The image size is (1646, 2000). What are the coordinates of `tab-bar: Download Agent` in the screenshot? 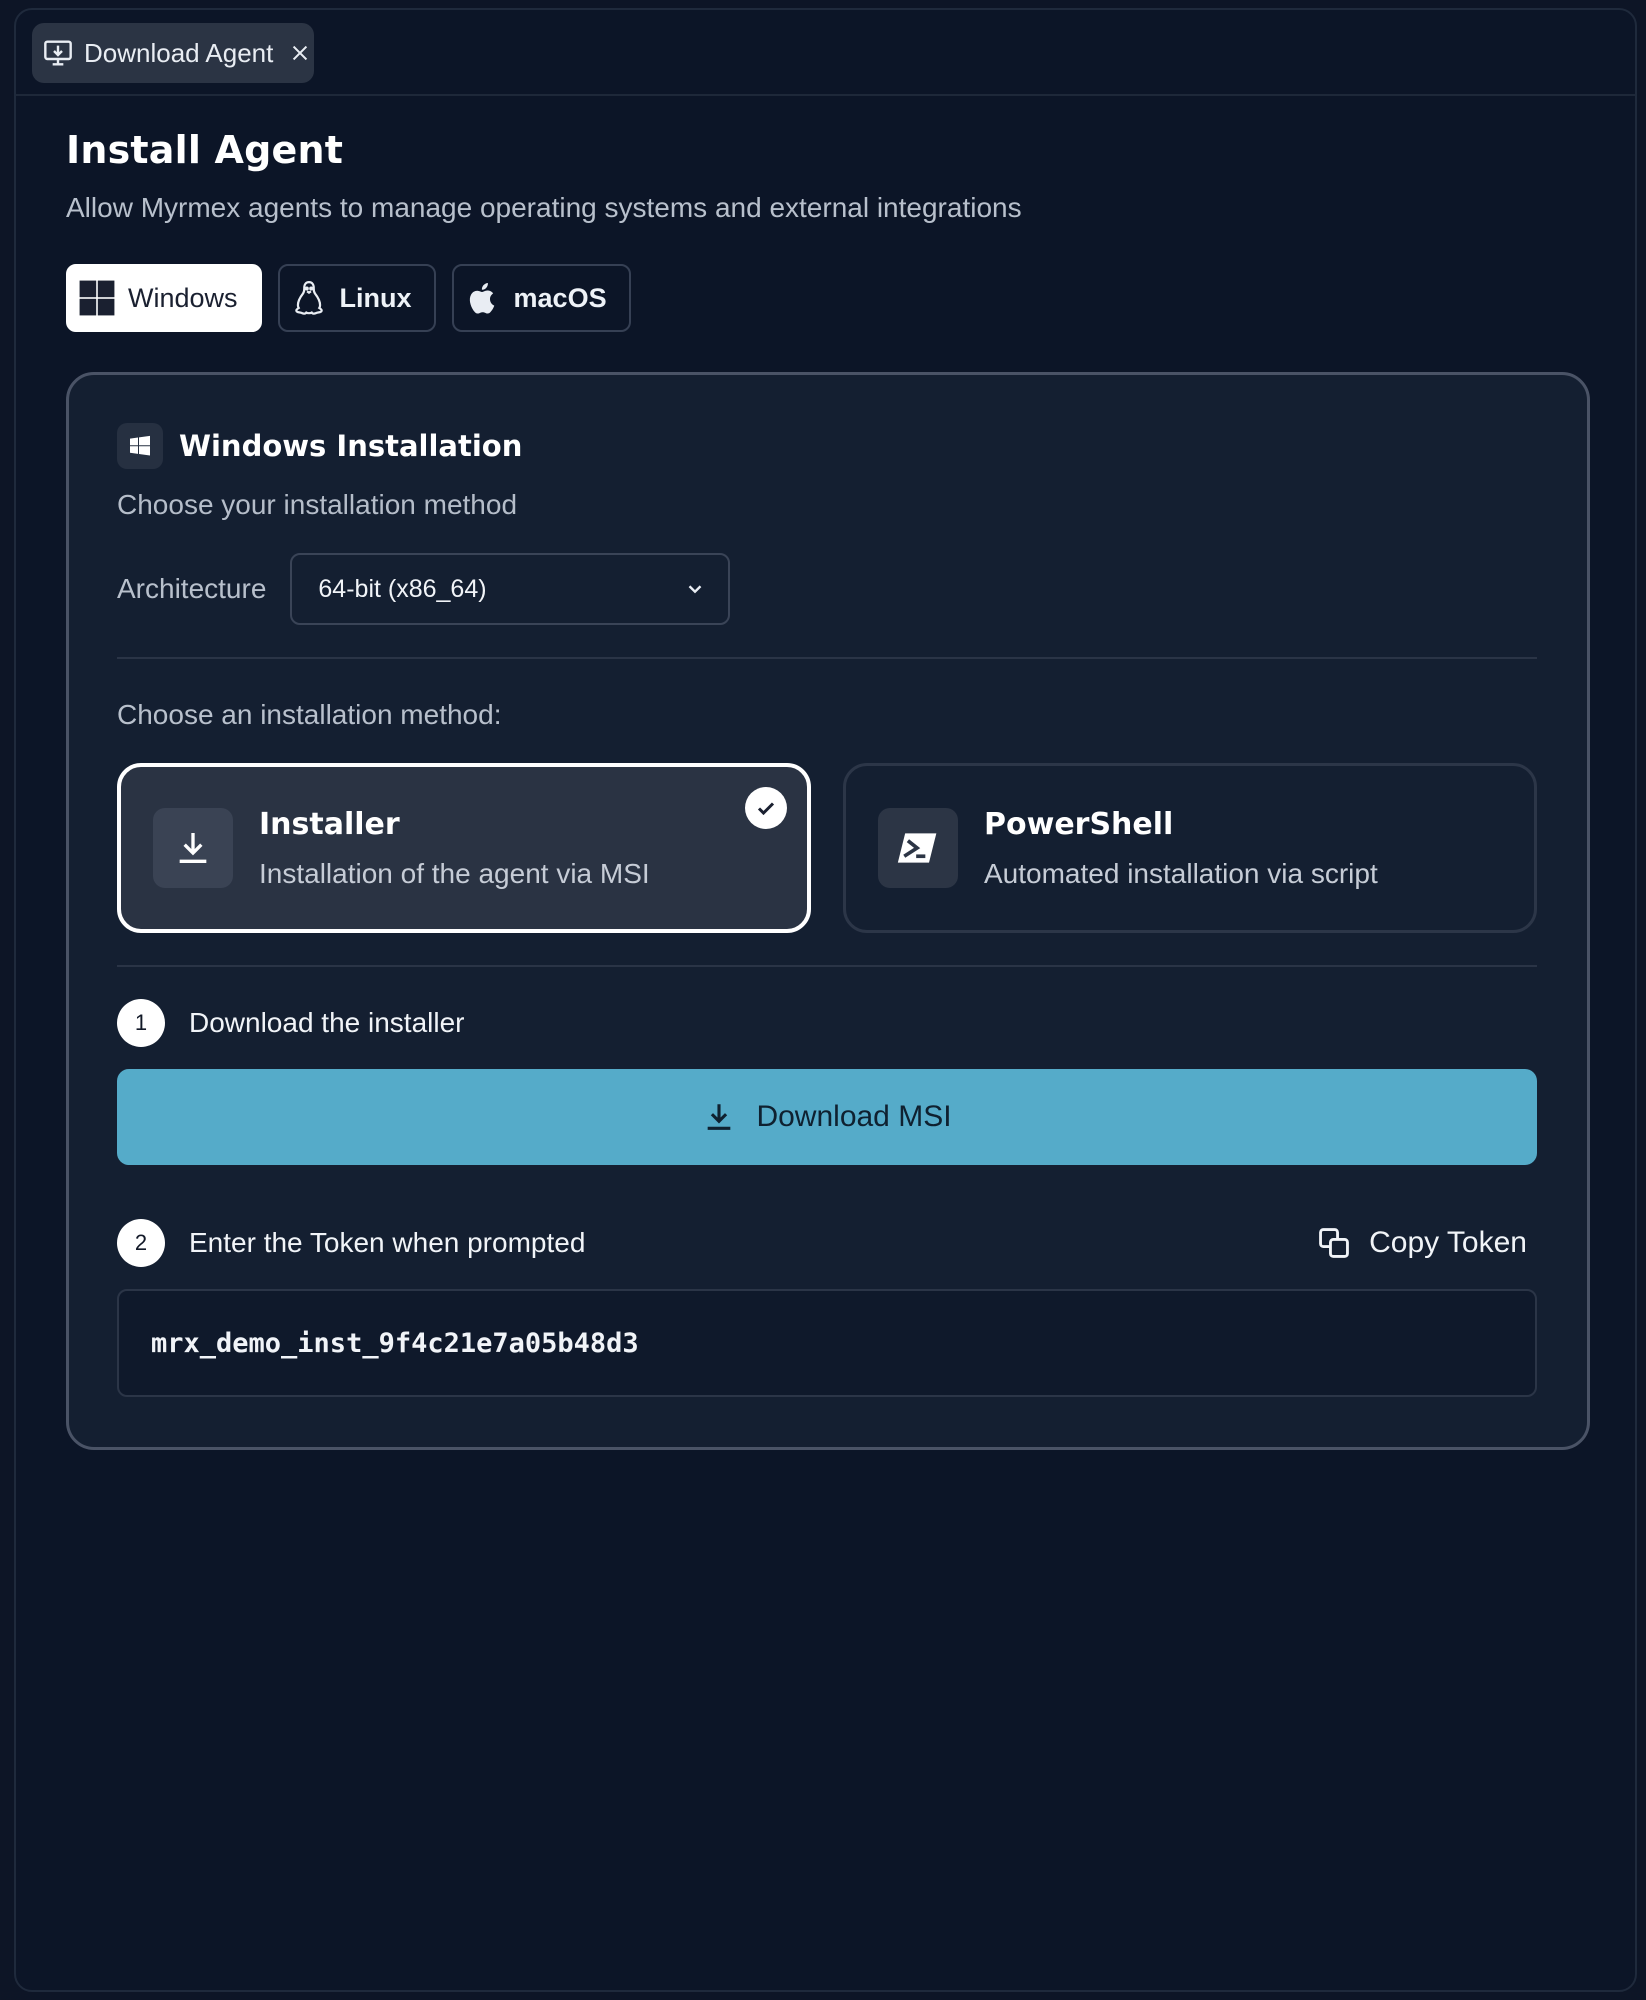 It's located at (825, 53).